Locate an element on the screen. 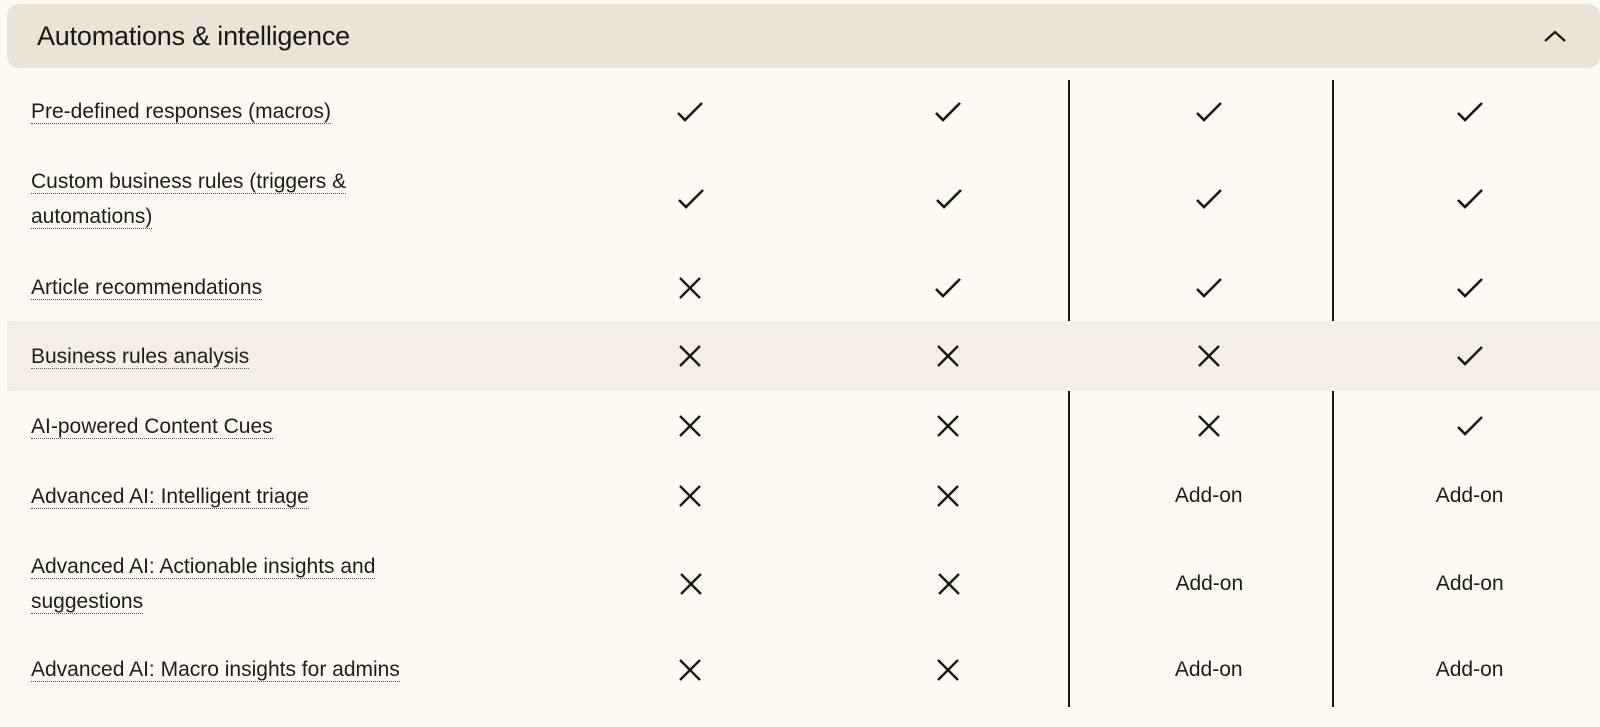 The height and width of the screenshot is (727, 1600). feature-name: Advanced AI: Macro insights for admins is located at coordinates (284, 669).